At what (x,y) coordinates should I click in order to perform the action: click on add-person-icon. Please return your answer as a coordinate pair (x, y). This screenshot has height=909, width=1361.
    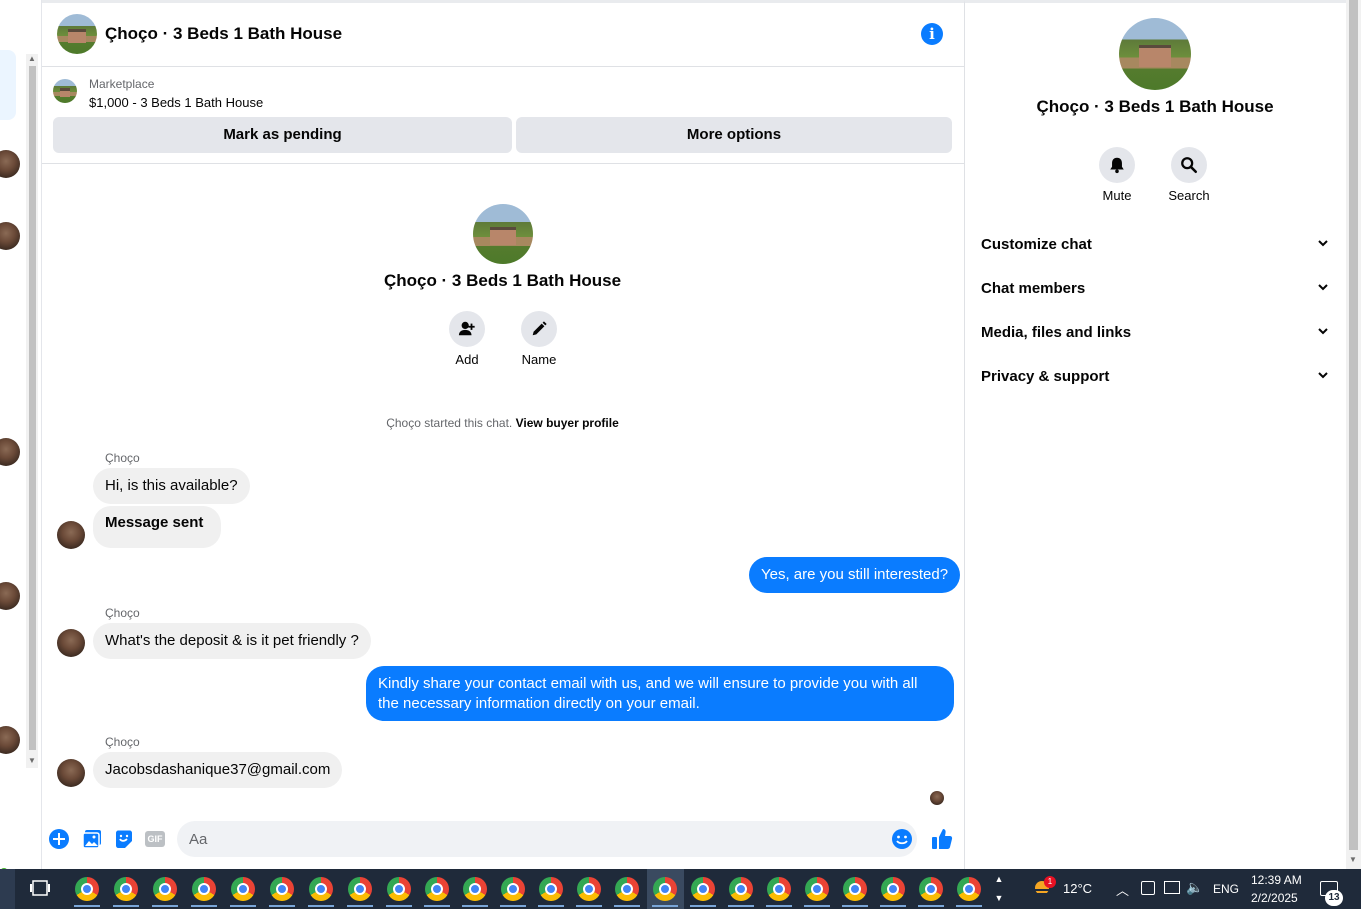
    Looking at the image, I should click on (466, 328).